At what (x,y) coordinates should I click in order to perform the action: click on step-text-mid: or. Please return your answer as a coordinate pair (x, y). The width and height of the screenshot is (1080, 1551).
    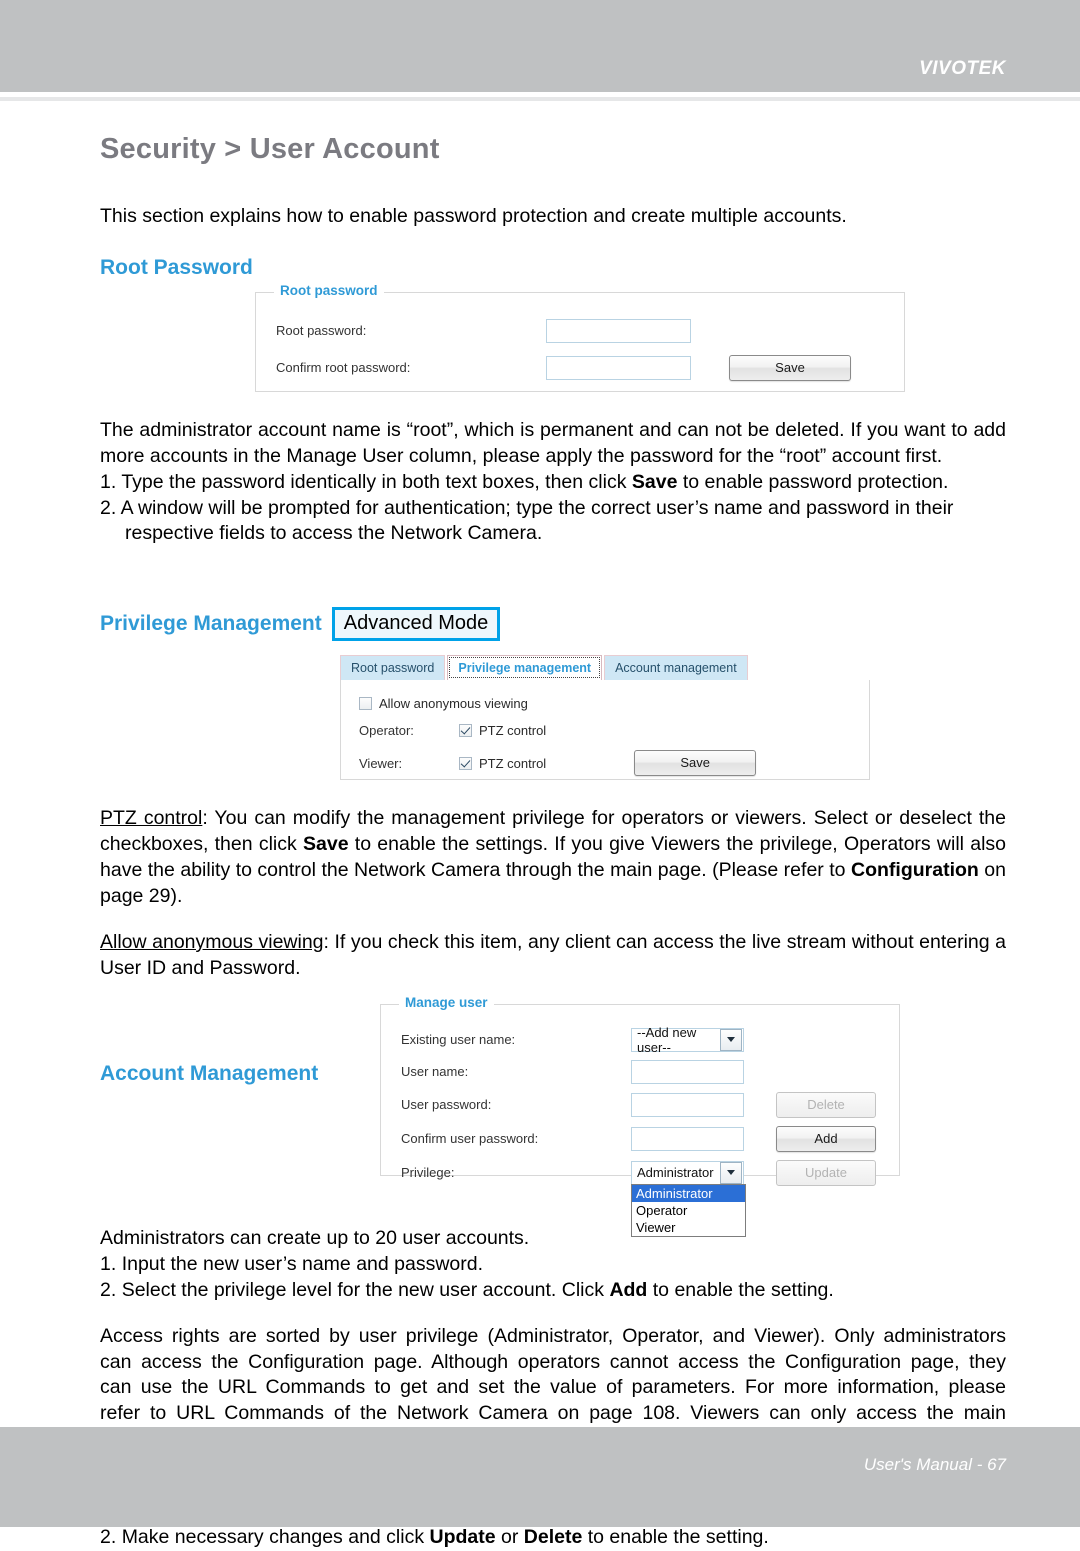
    Looking at the image, I should click on (509, 1537).